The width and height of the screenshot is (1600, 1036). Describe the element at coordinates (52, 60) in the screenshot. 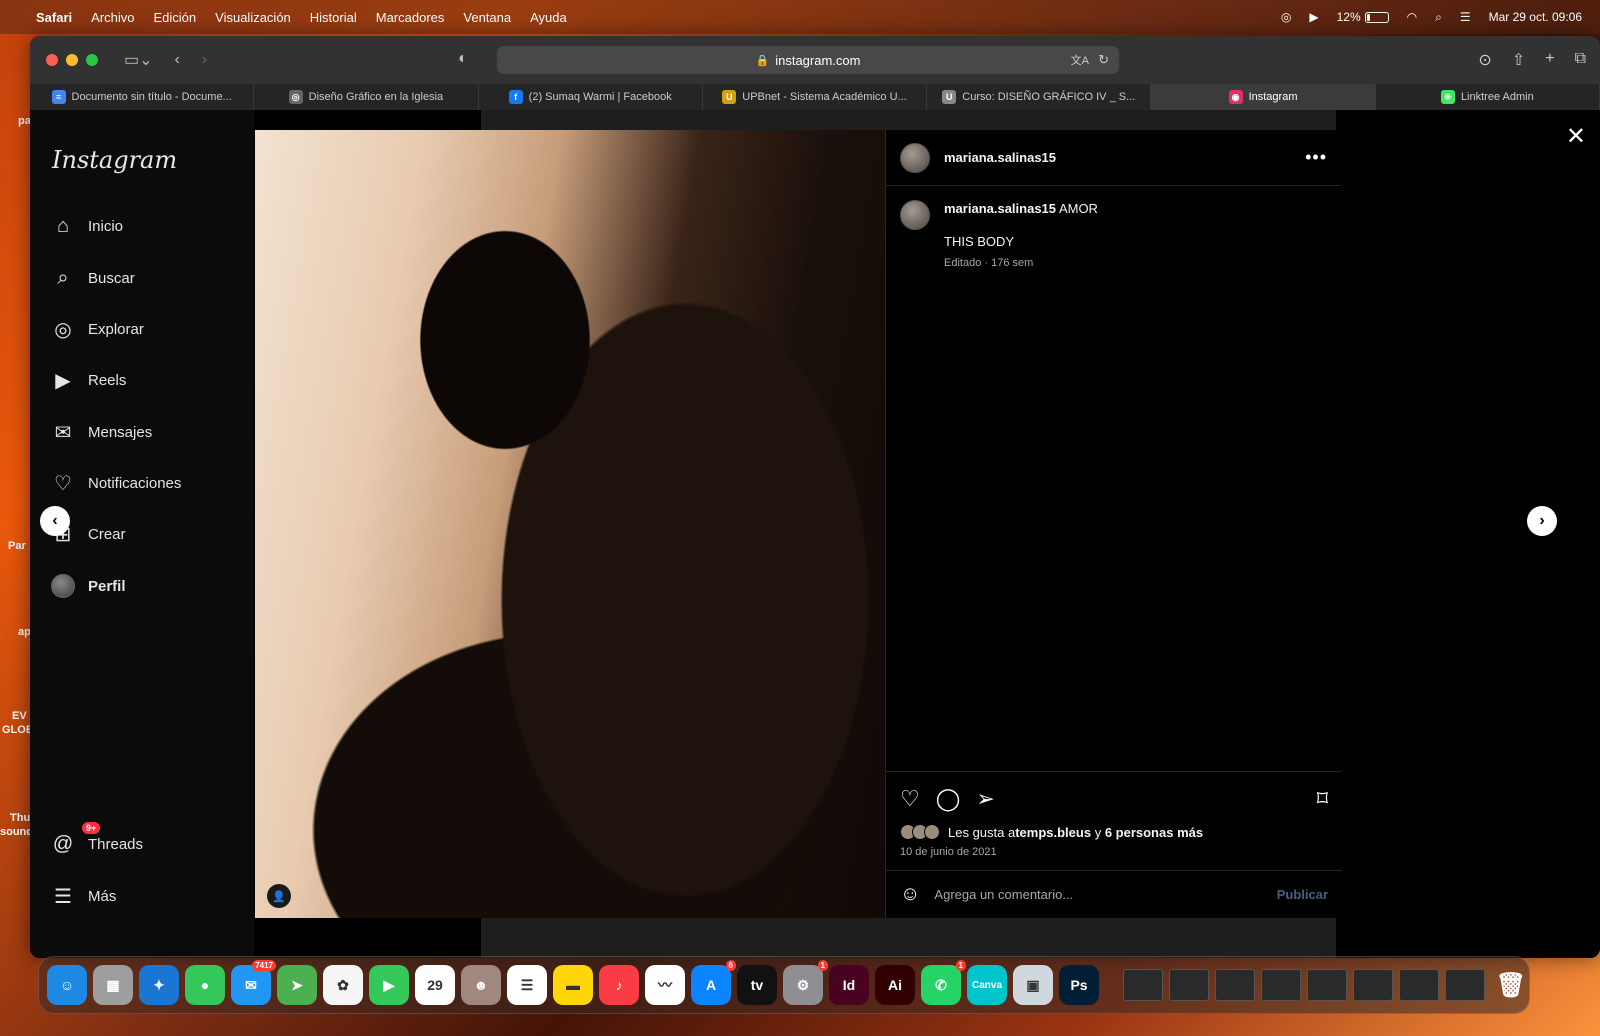

I see `close-window-button` at that location.